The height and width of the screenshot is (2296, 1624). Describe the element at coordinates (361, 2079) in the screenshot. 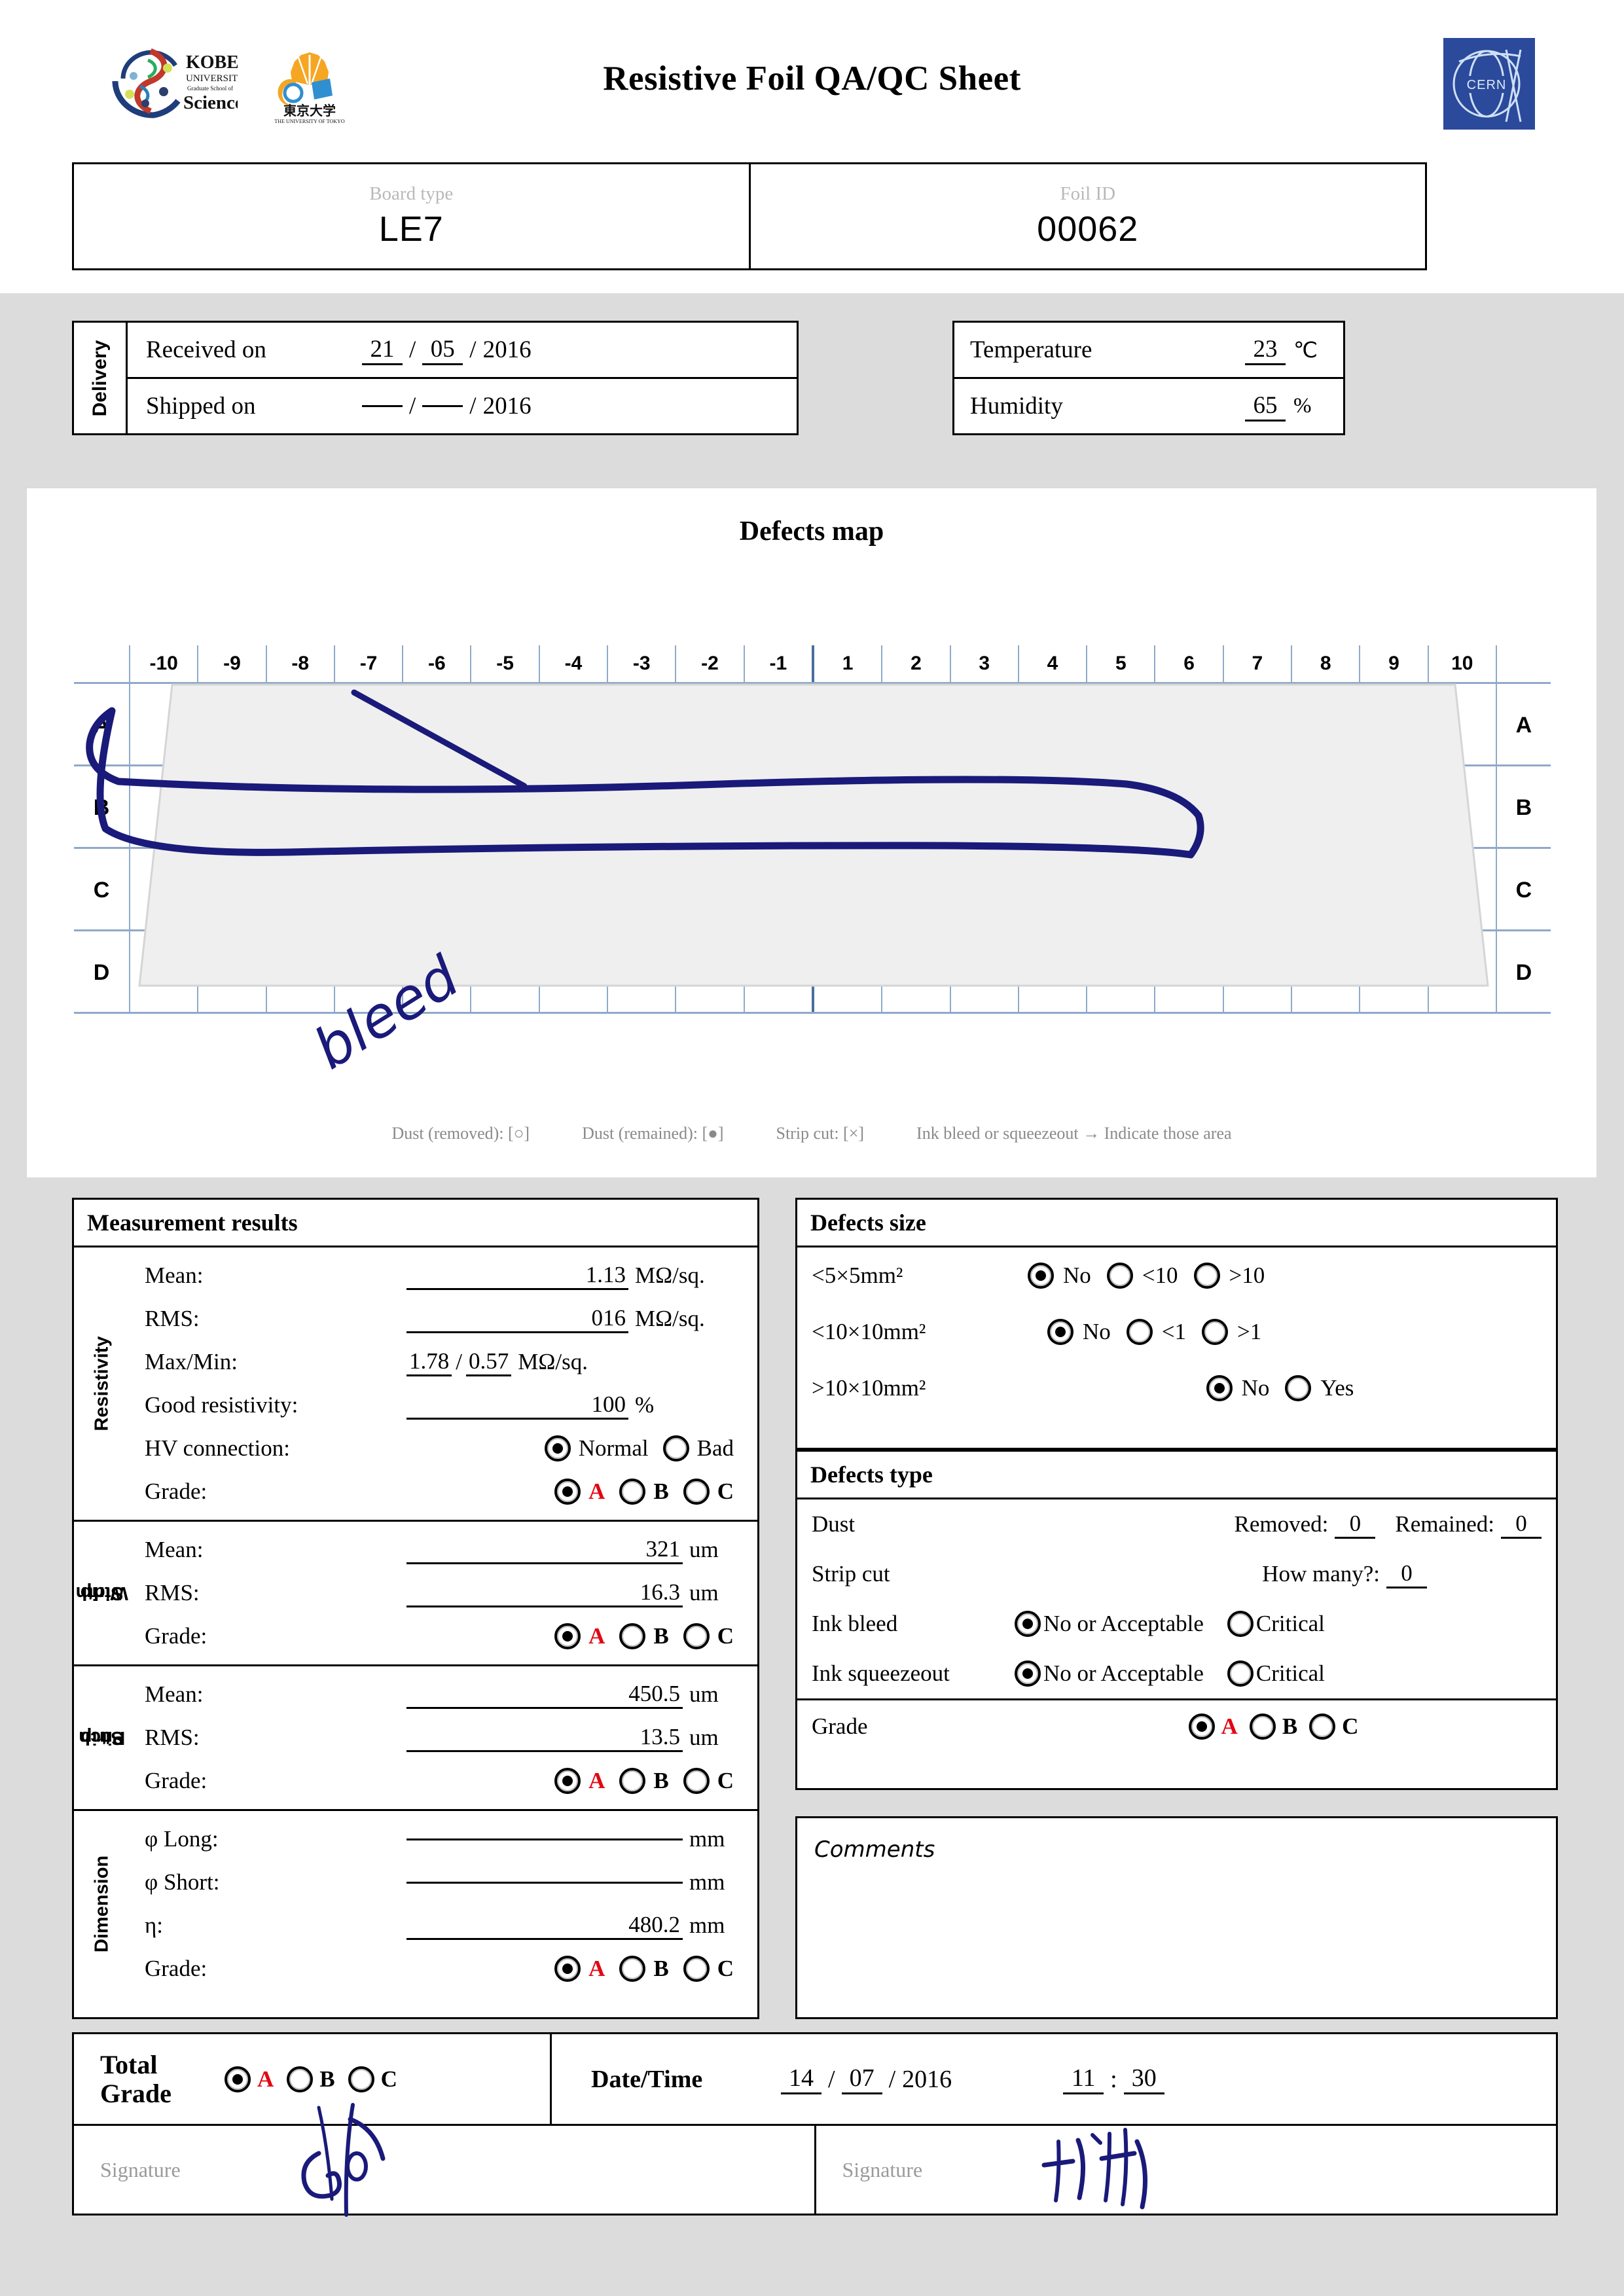

I see `total-grade-c-radio` at that location.